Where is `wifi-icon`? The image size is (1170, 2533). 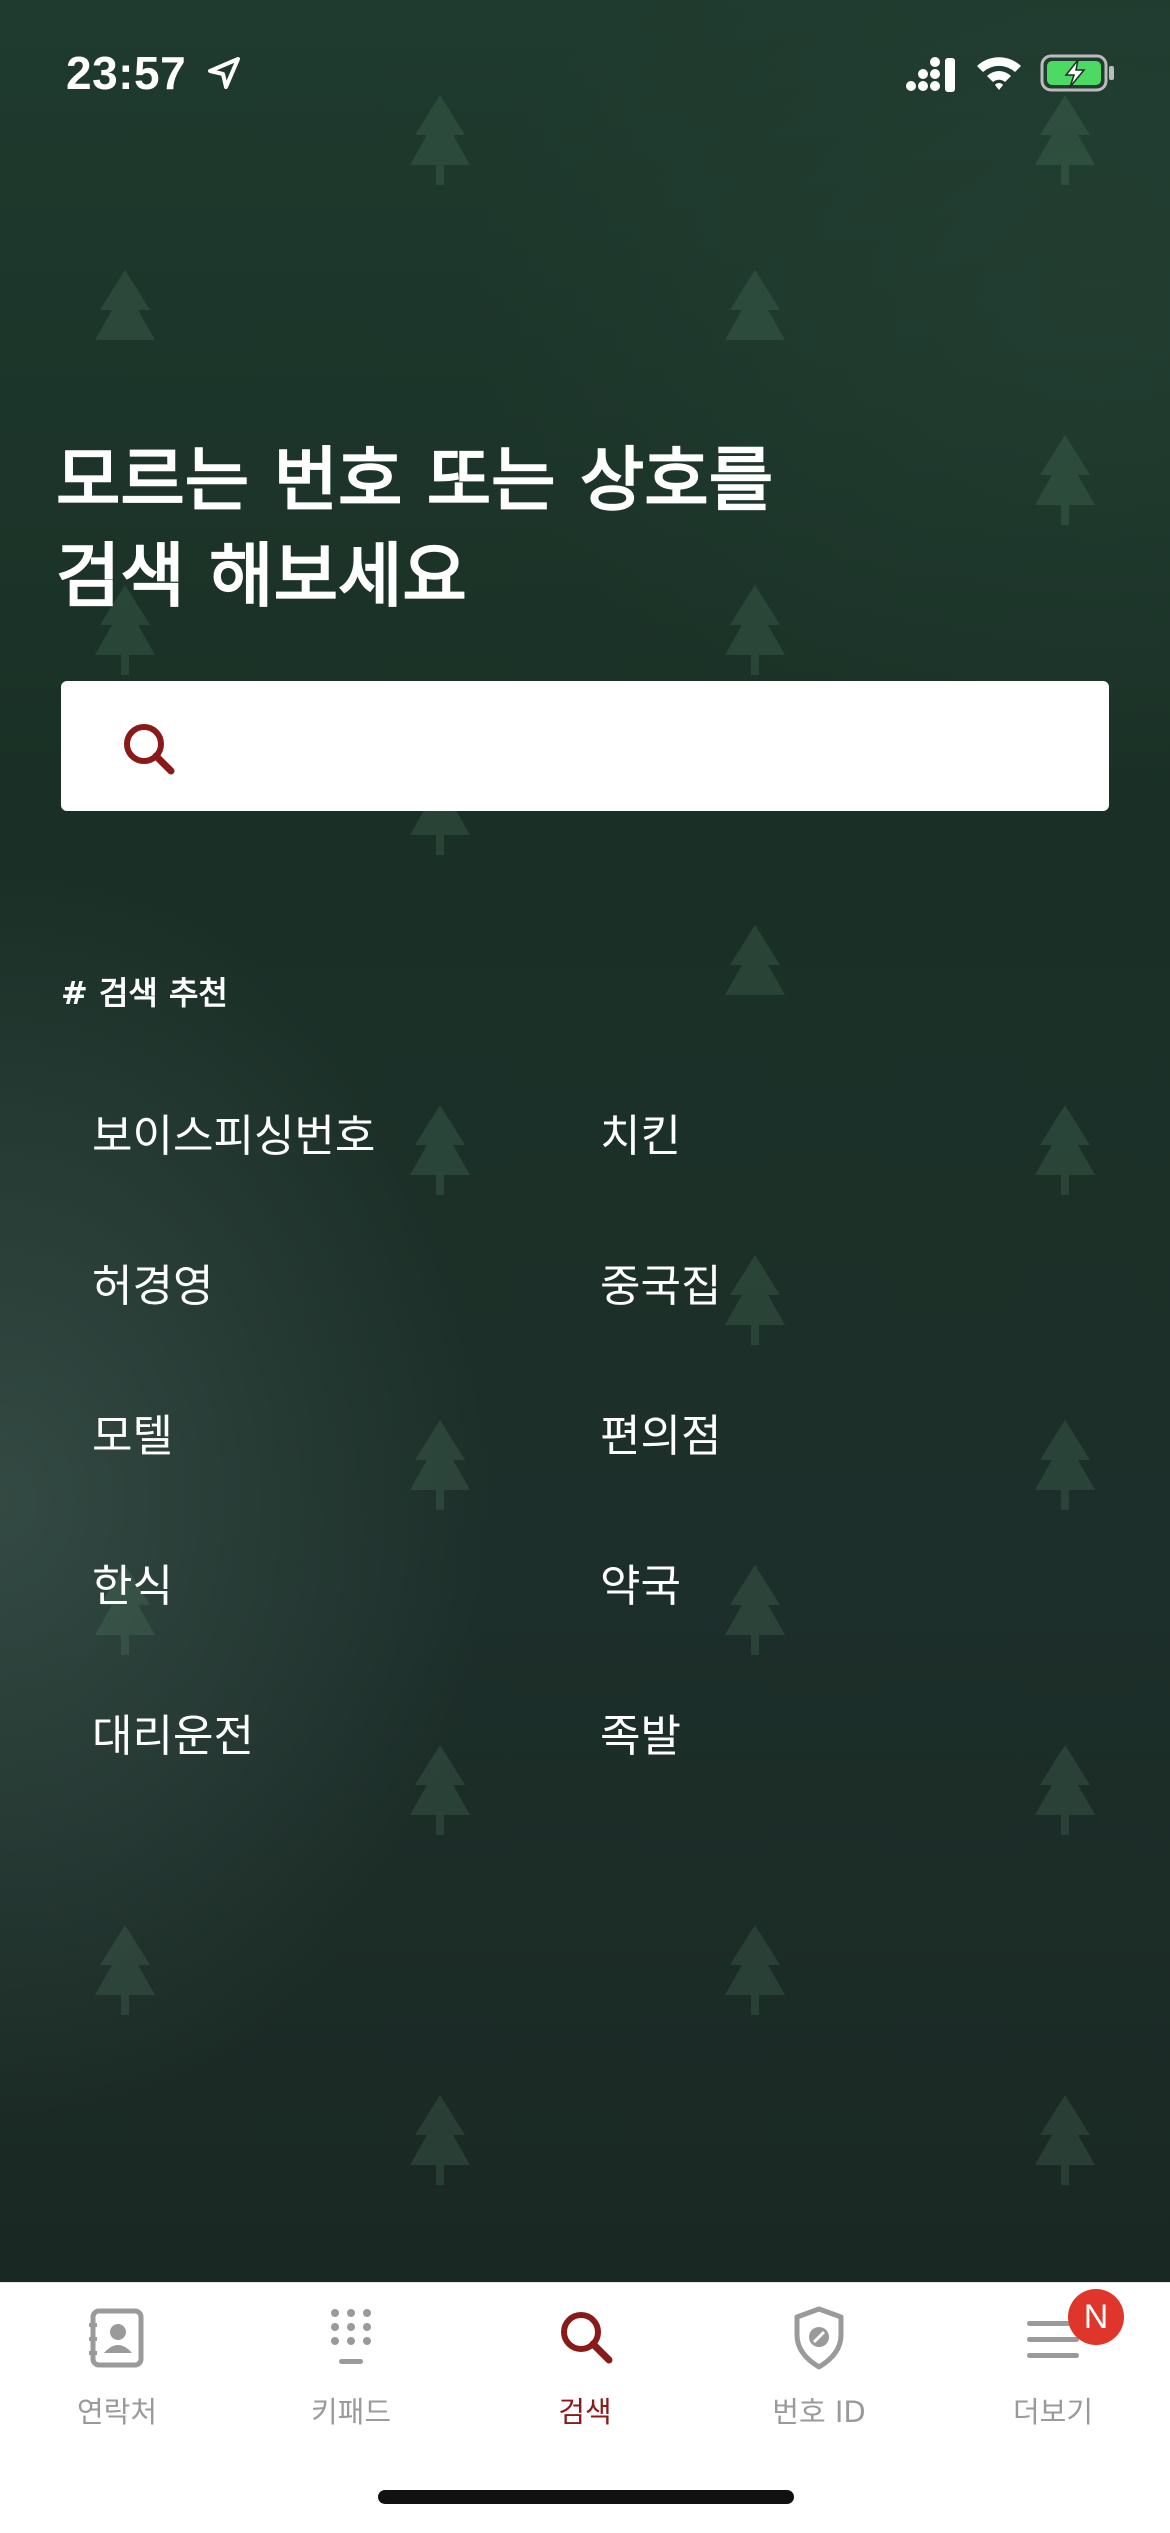
wifi-icon is located at coordinates (999, 73).